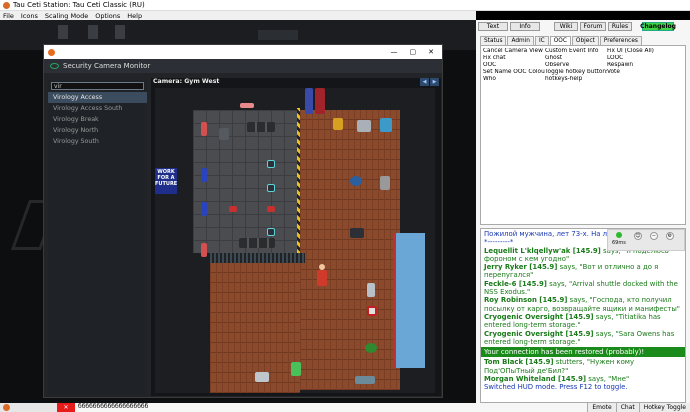 The image size is (690, 412). Describe the element at coordinates (514, 79) in the screenshot. I see `verb-who: Who` at that location.